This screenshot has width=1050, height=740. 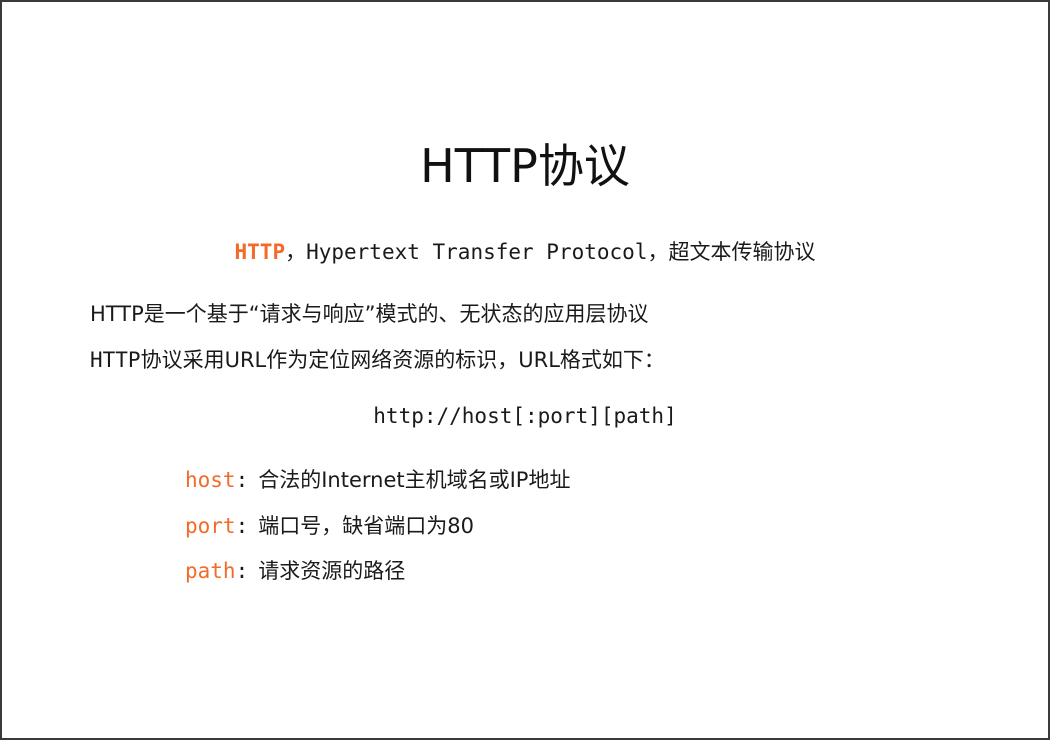 What do you see at coordinates (260, 252) in the screenshot?
I see `subtitle-acronym: HTTP` at bounding box center [260, 252].